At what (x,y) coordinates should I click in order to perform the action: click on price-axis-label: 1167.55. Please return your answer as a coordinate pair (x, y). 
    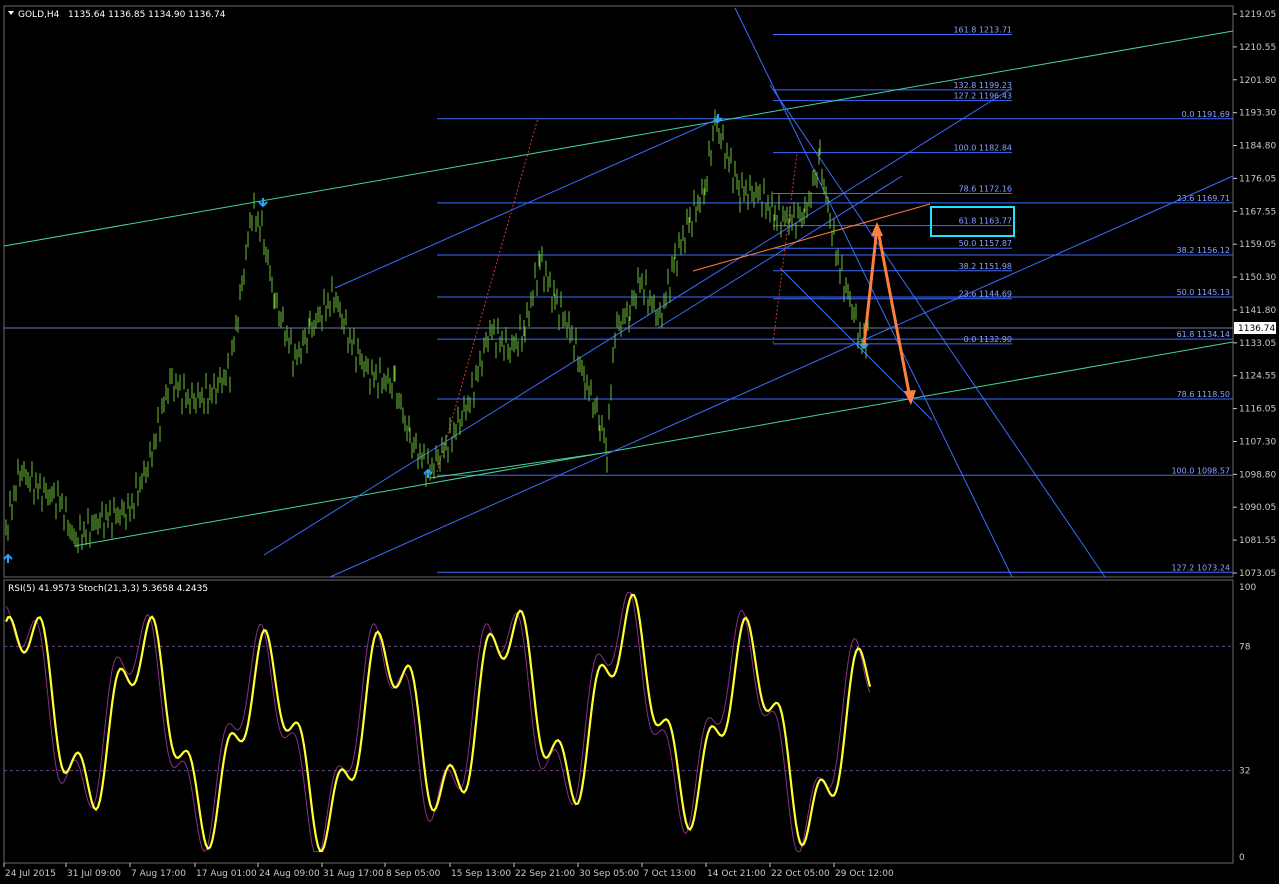
    Looking at the image, I should click on (1257, 212).